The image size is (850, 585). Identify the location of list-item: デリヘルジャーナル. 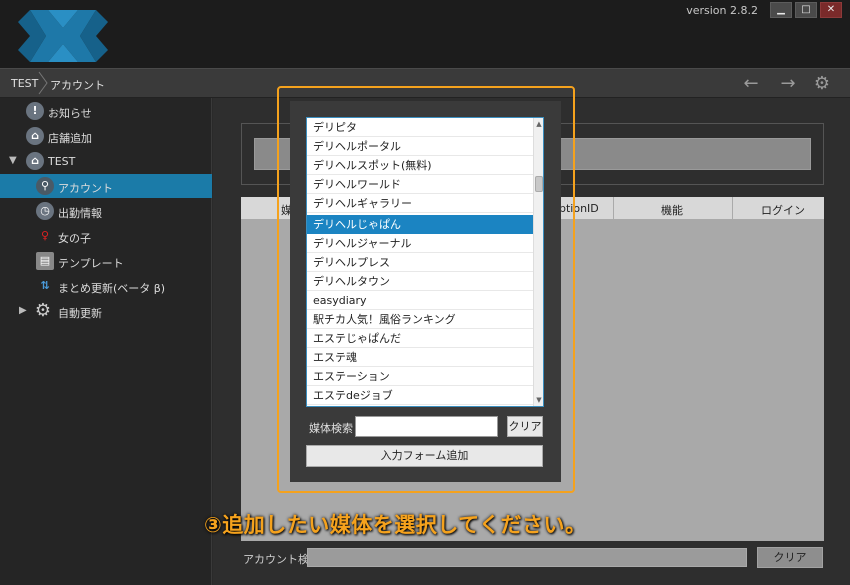
(420, 243).